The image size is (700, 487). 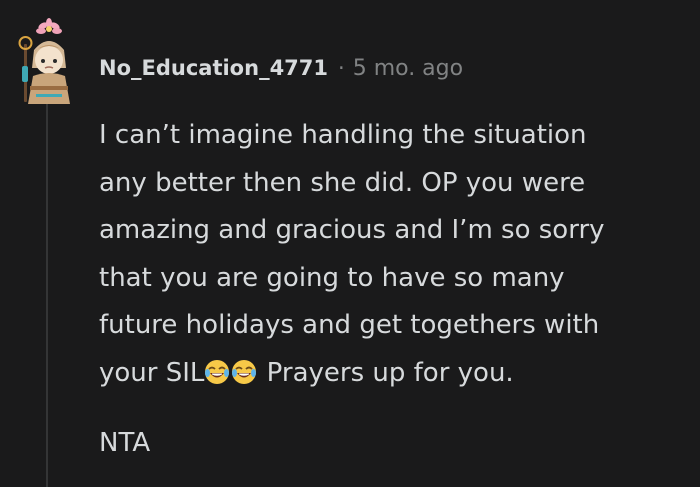 What do you see at coordinates (49, 62) in the screenshot?
I see `user-avatar` at bounding box center [49, 62].